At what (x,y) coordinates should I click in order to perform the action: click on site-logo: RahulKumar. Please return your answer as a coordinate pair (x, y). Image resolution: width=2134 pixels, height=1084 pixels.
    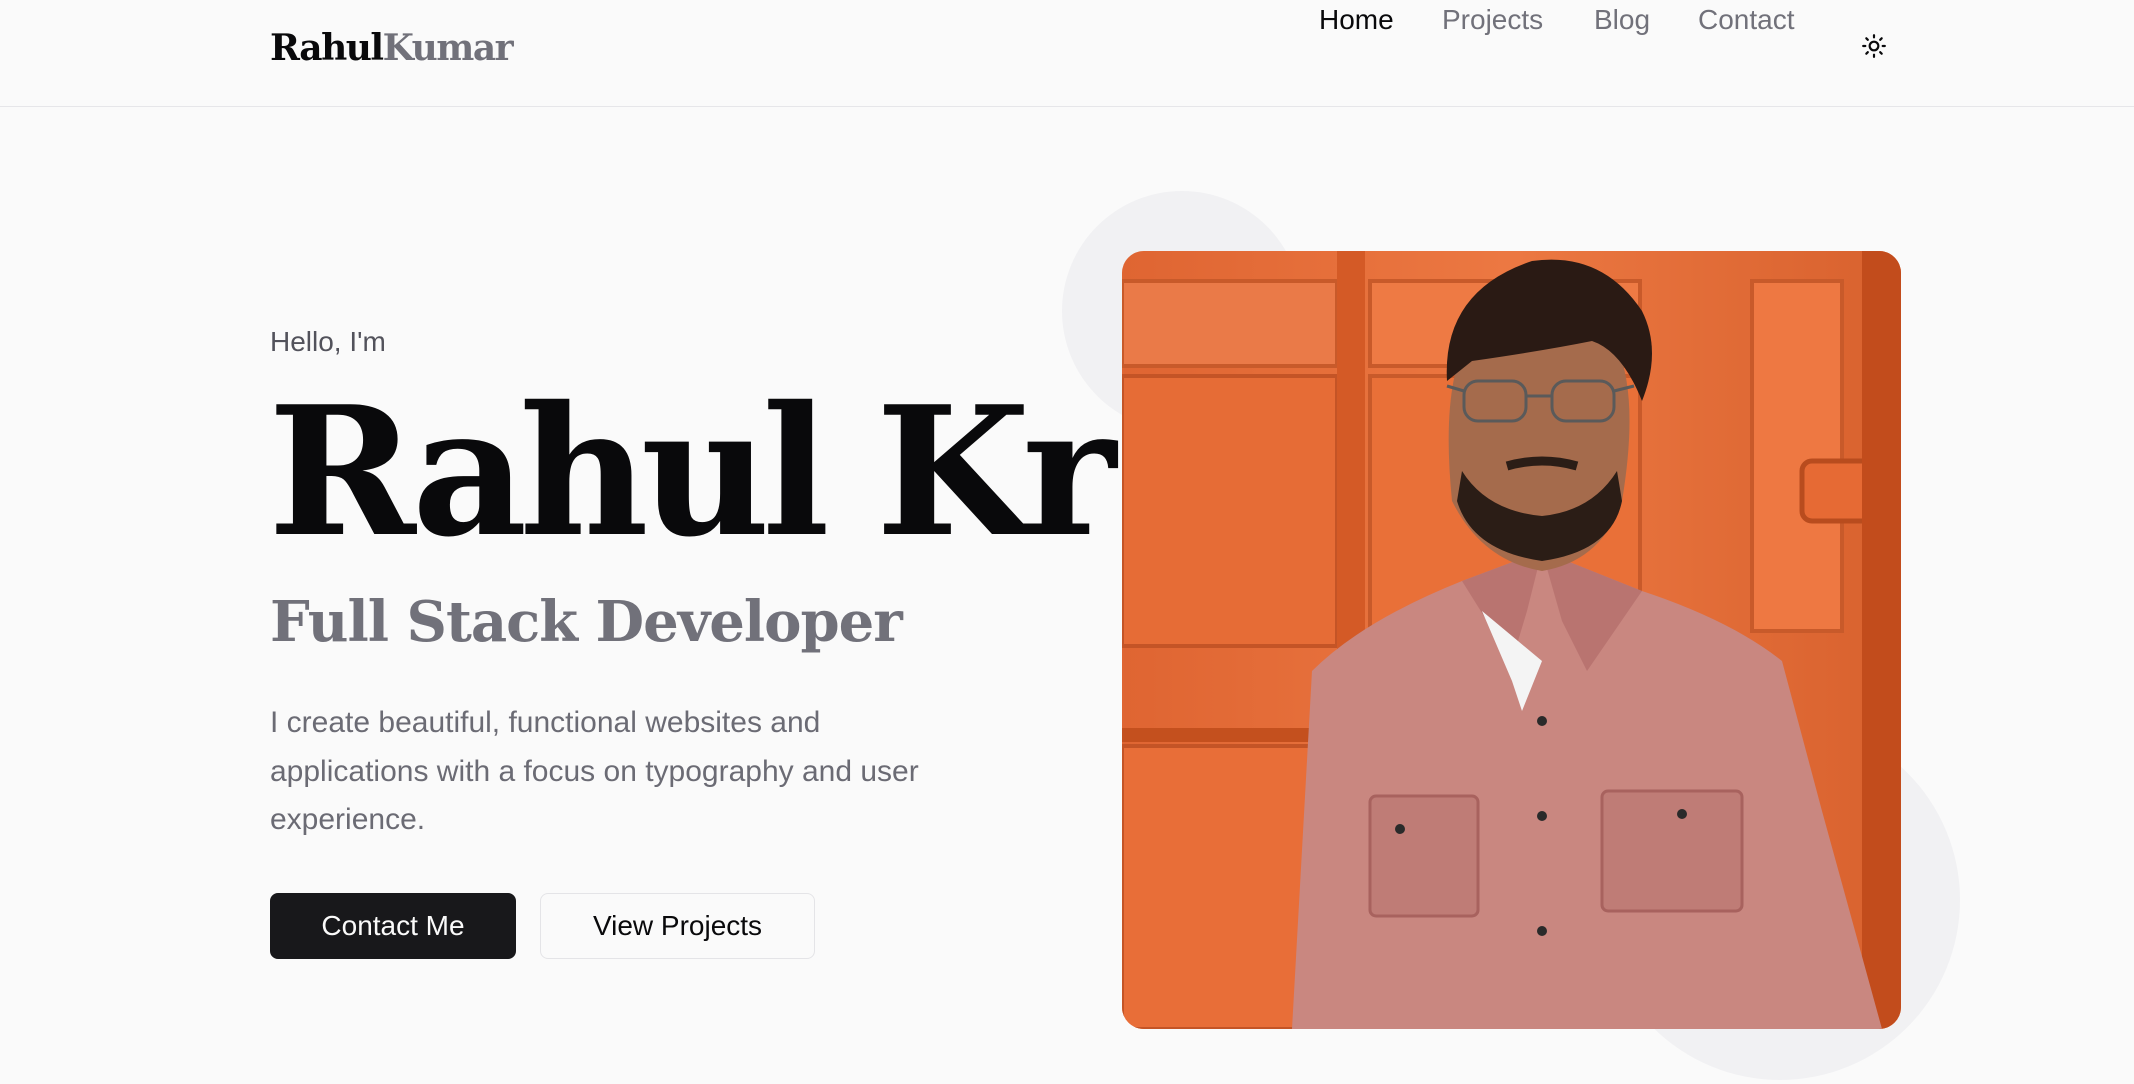
    Looking at the image, I should click on (392, 48).